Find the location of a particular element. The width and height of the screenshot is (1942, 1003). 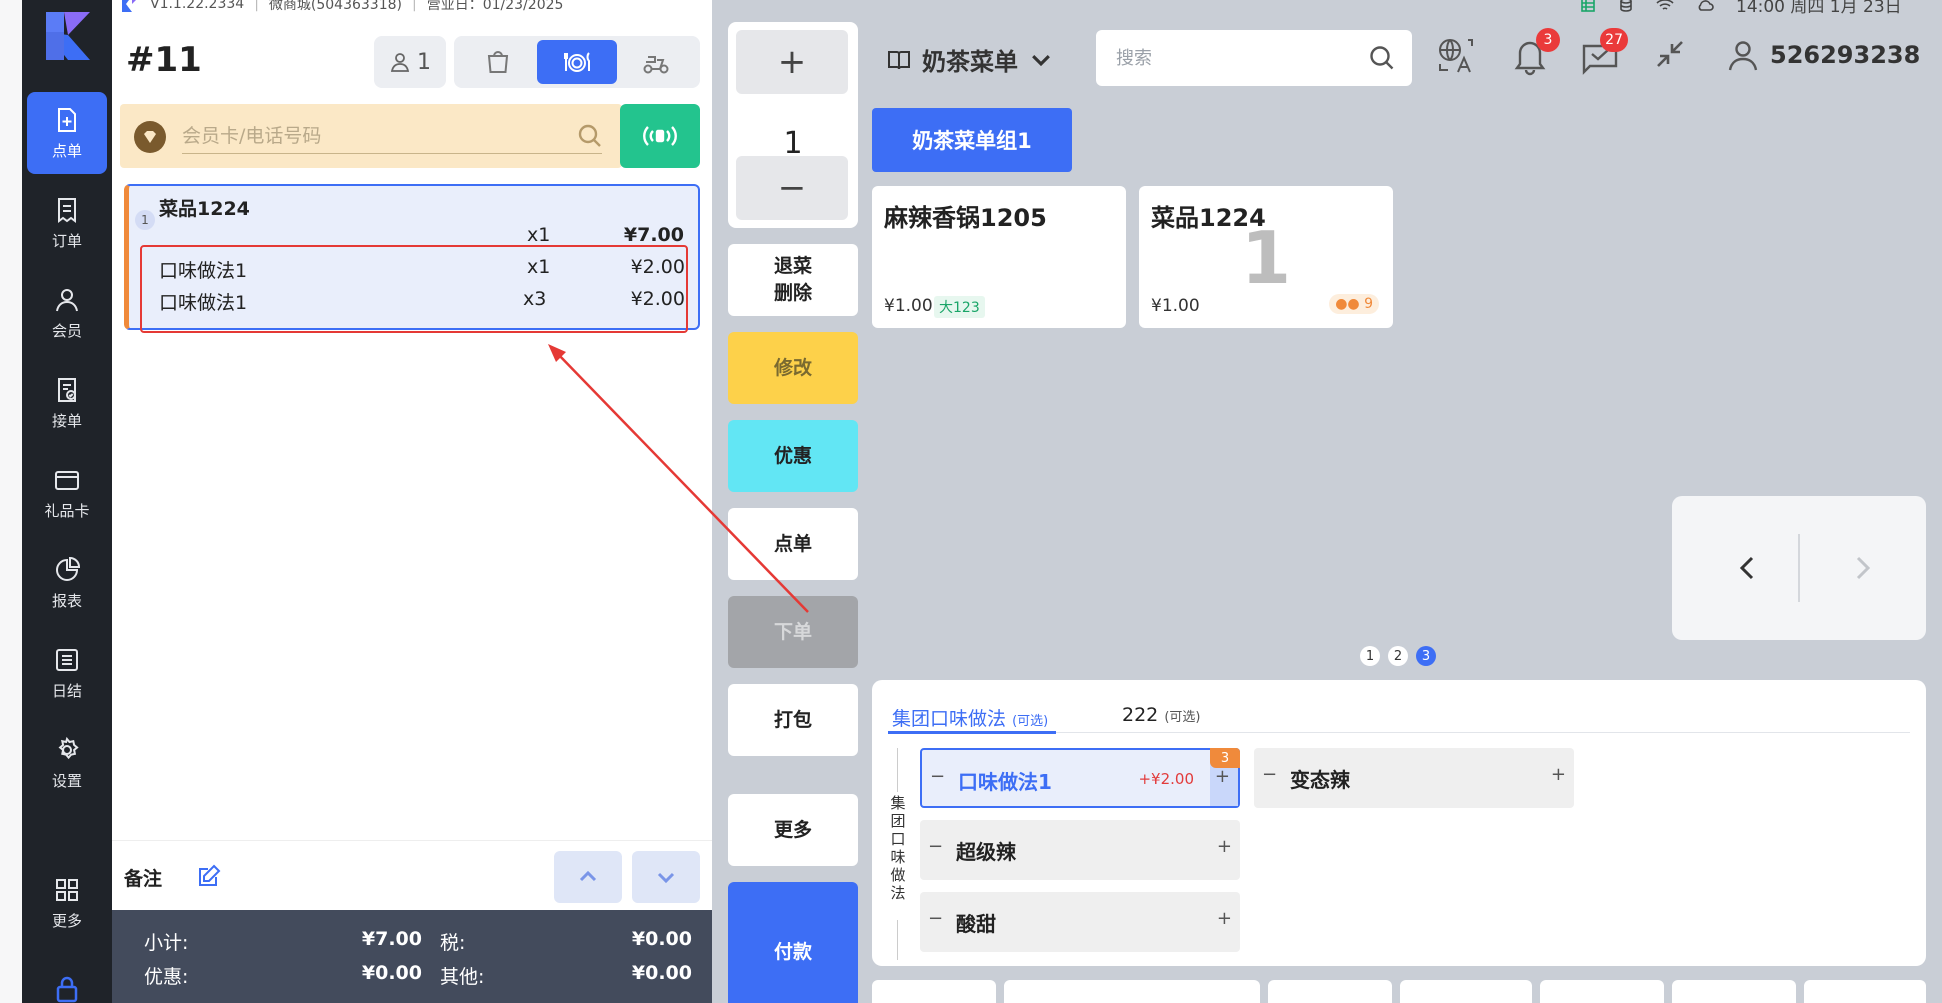

pack-button: 打包 is located at coordinates (793, 720).